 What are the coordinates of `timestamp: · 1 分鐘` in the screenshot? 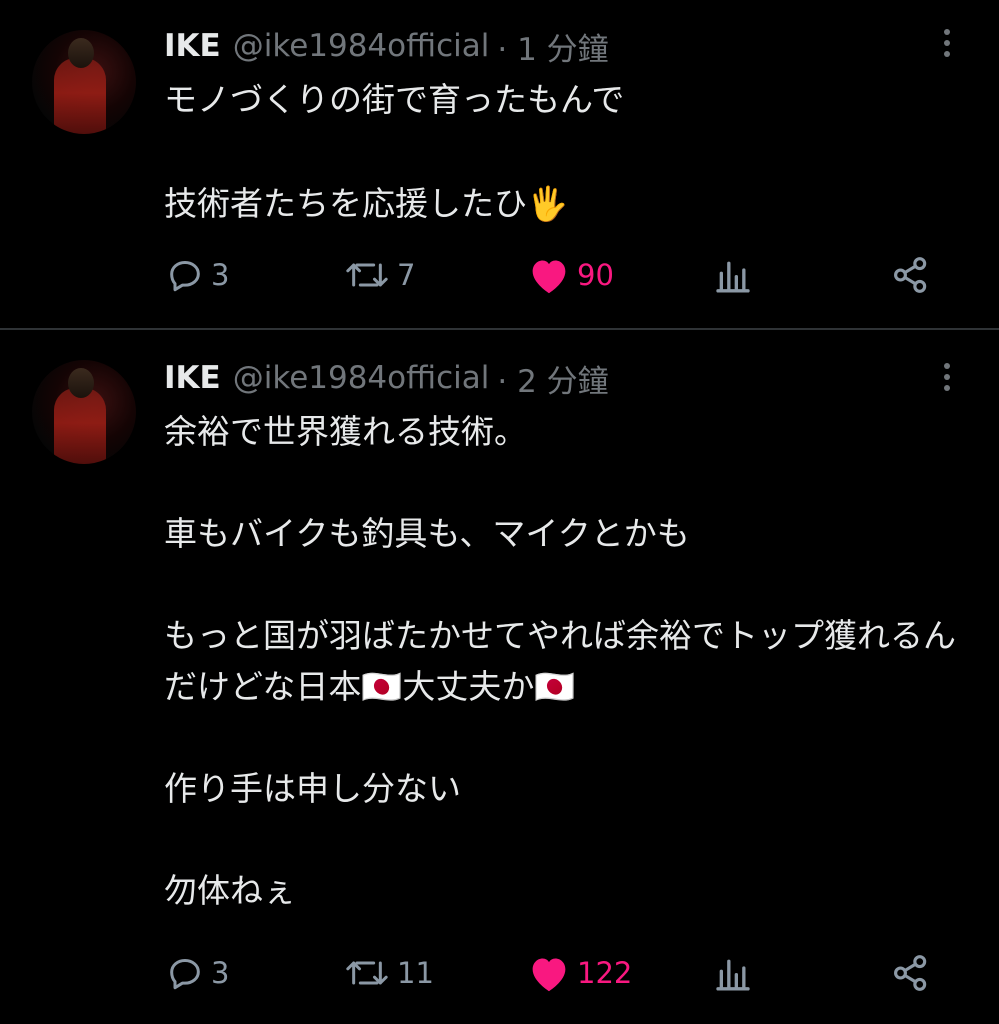 It's located at (552, 46).